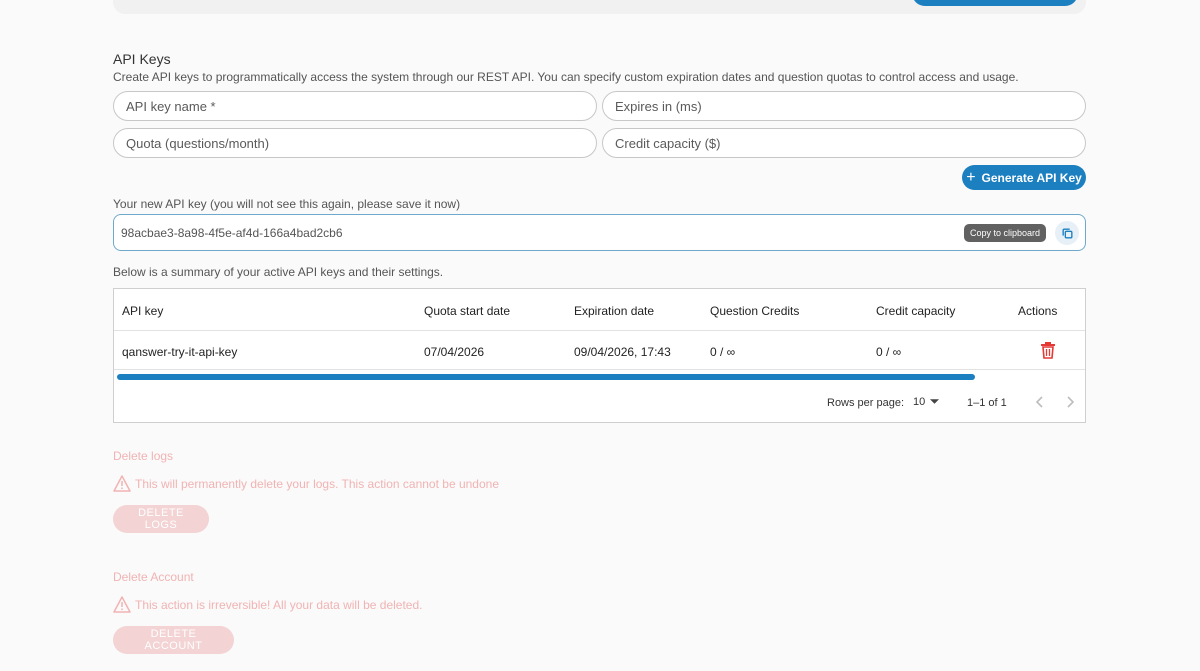 The height and width of the screenshot is (671, 1200). What do you see at coordinates (995, 3) in the screenshot?
I see `previous-section-button` at bounding box center [995, 3].